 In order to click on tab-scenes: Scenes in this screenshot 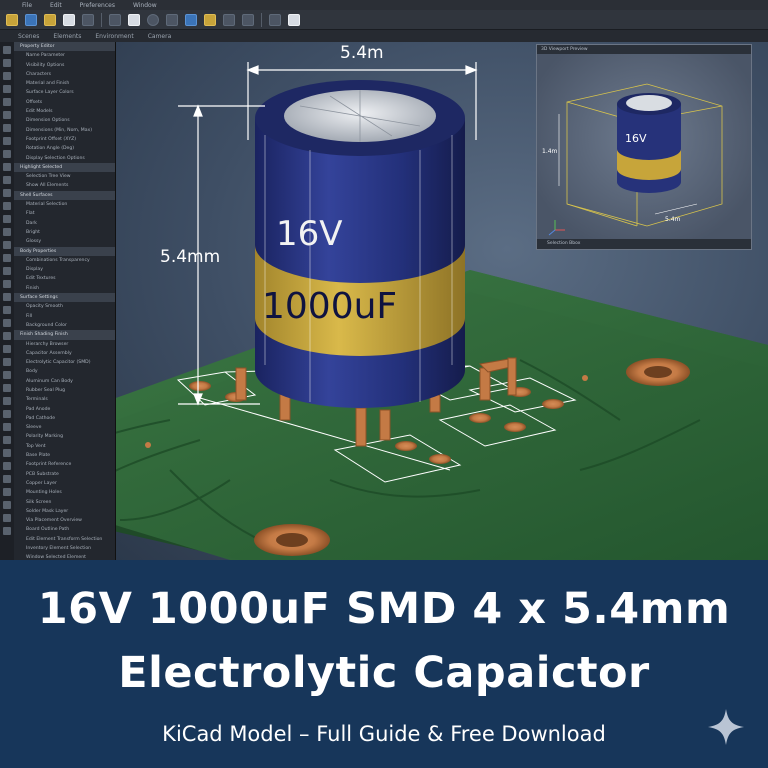, I will do `click(28, 36)`.